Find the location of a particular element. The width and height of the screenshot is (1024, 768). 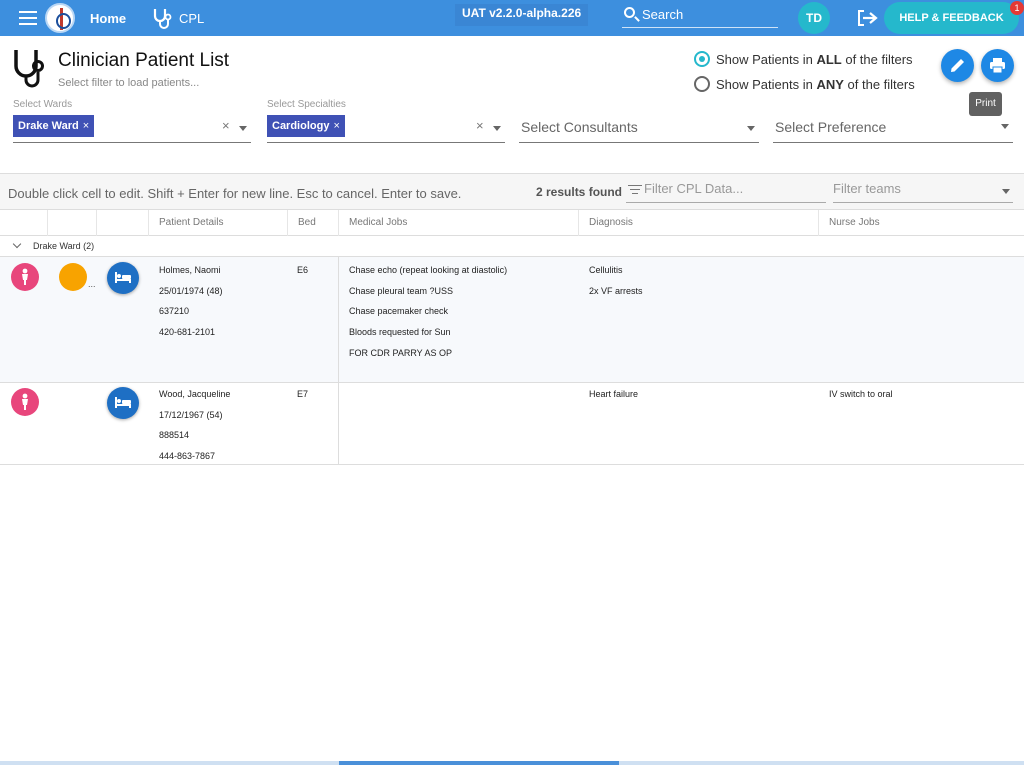

scrollbar-thumb is located at coordinates (479, 763).